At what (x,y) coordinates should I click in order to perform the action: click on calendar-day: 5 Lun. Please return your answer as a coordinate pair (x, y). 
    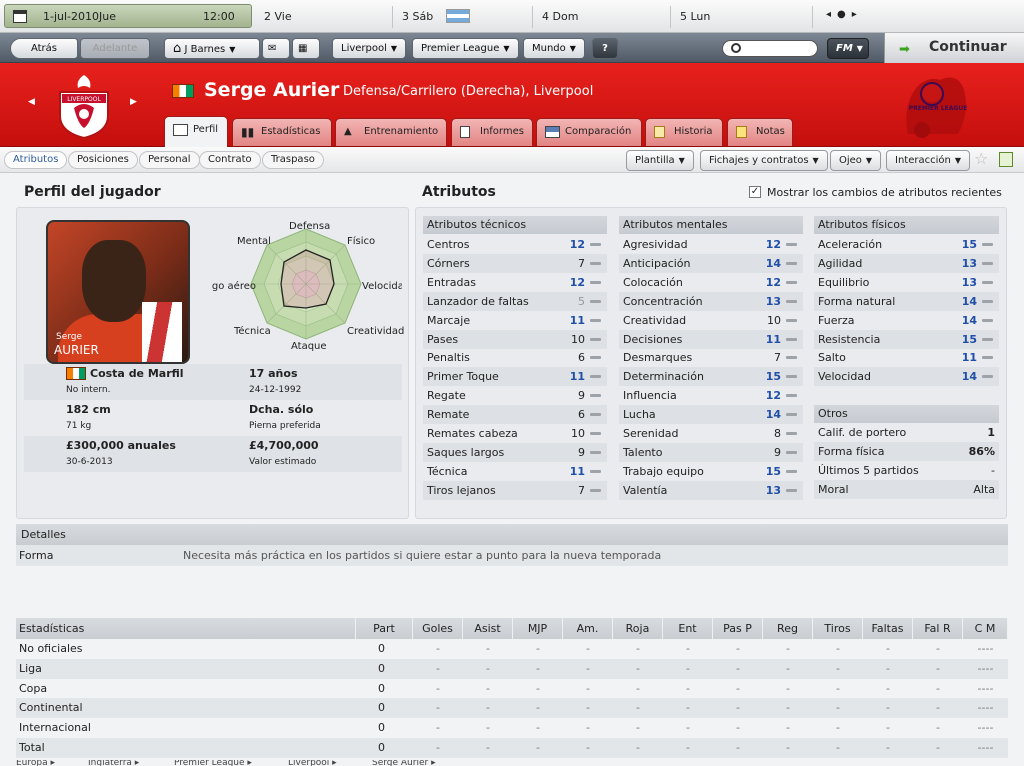
    Looking at the image, I should click on (695, 16).